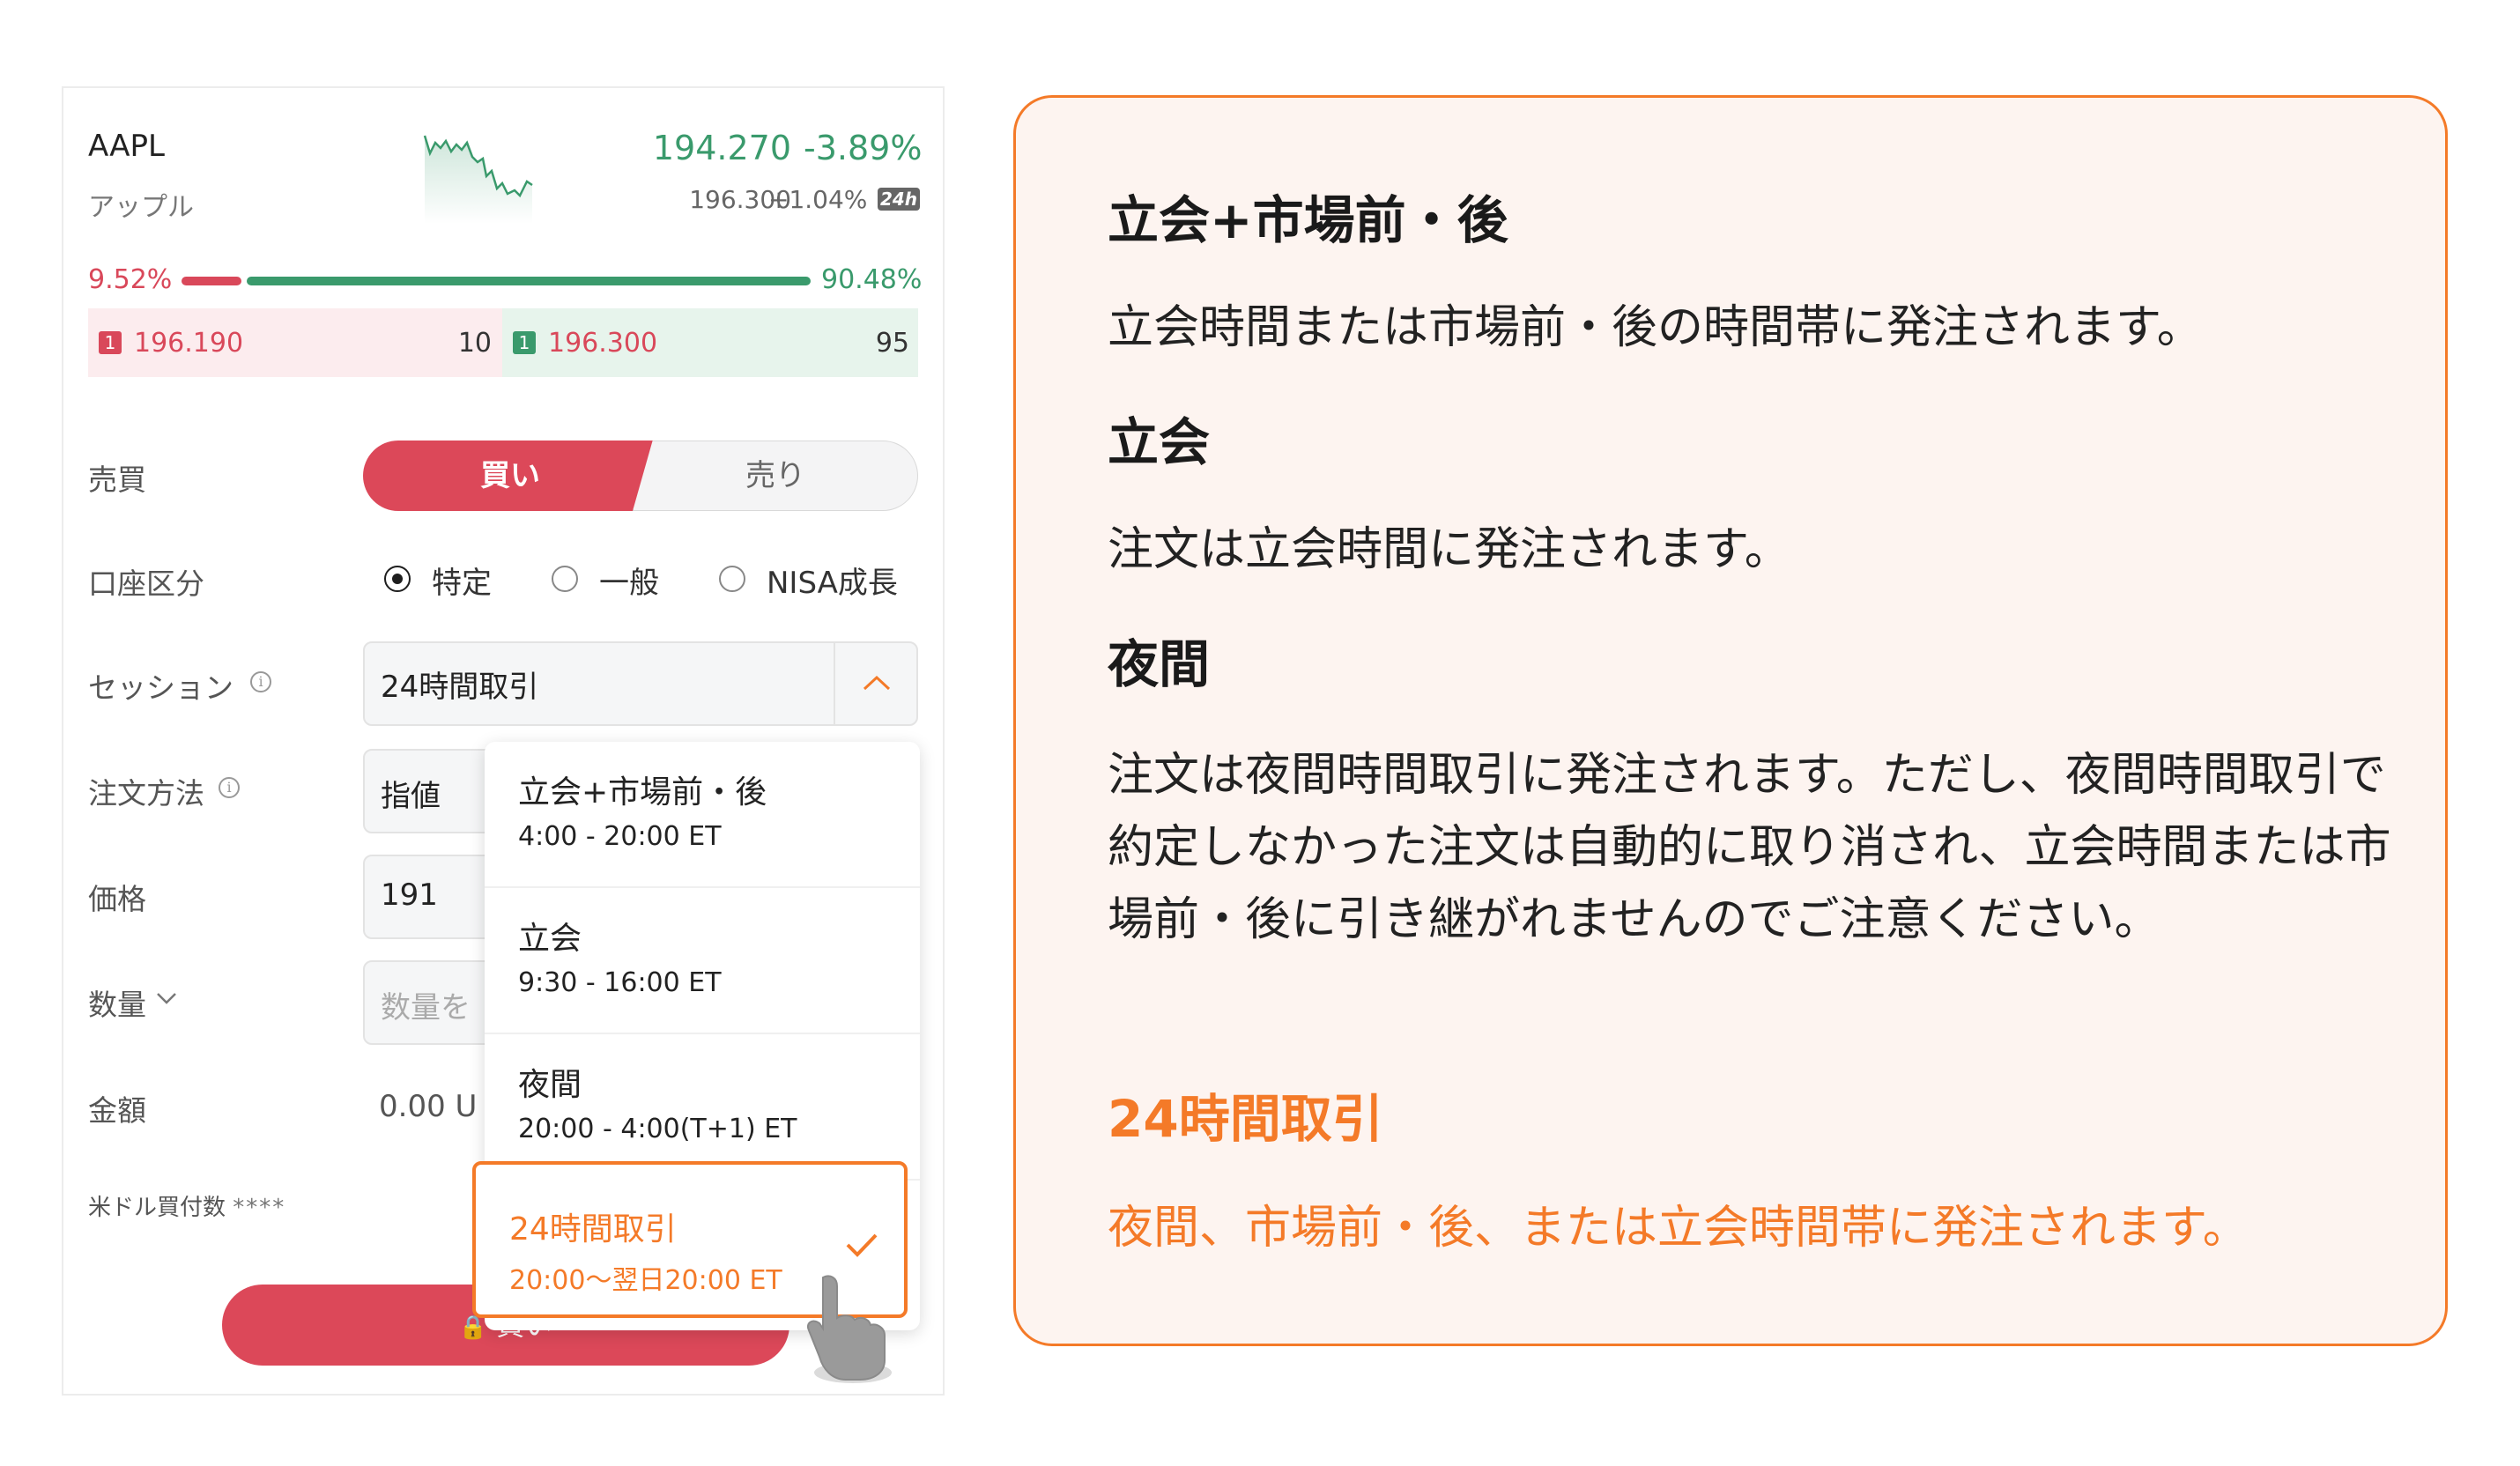 This screenshot has height=1466, width=2520. Describe the element at coordinates (1245, 1119) in the screenshot. I see `explanation-title-highlight: 24時間取引` at that location.